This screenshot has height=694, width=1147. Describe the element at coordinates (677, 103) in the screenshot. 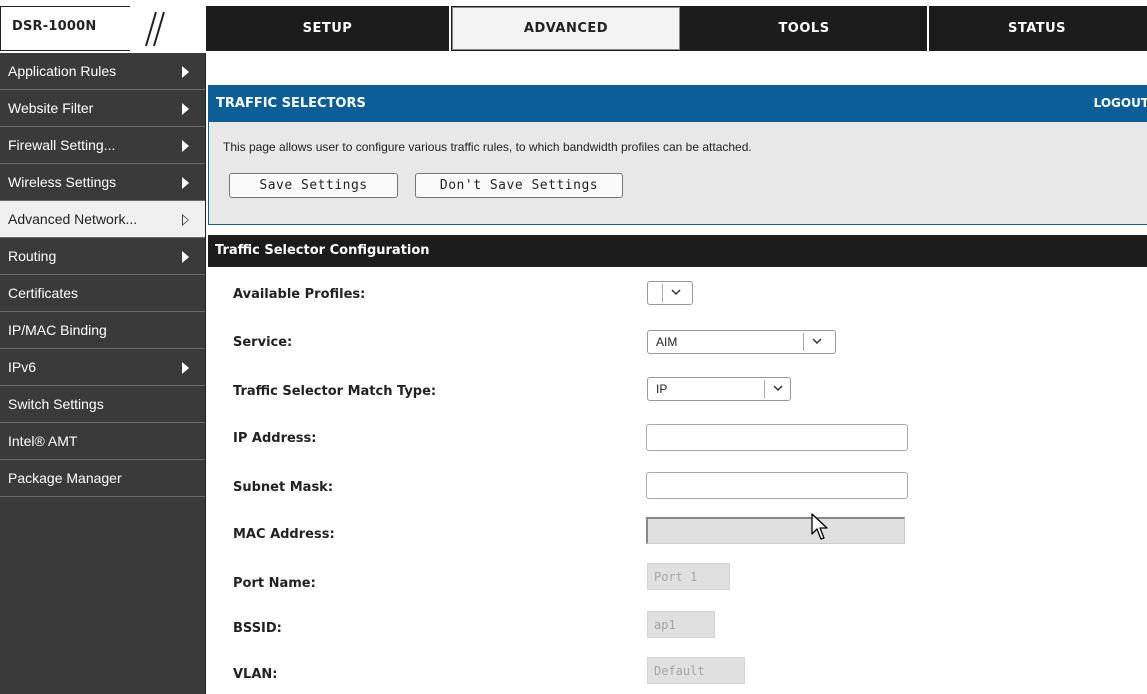

I see `section-header: TRAFFIC SELECTORS LOGOUT` at that location.